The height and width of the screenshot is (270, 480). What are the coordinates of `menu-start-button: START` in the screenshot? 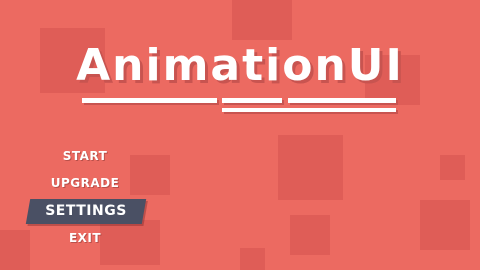 It's located at (85, 156).